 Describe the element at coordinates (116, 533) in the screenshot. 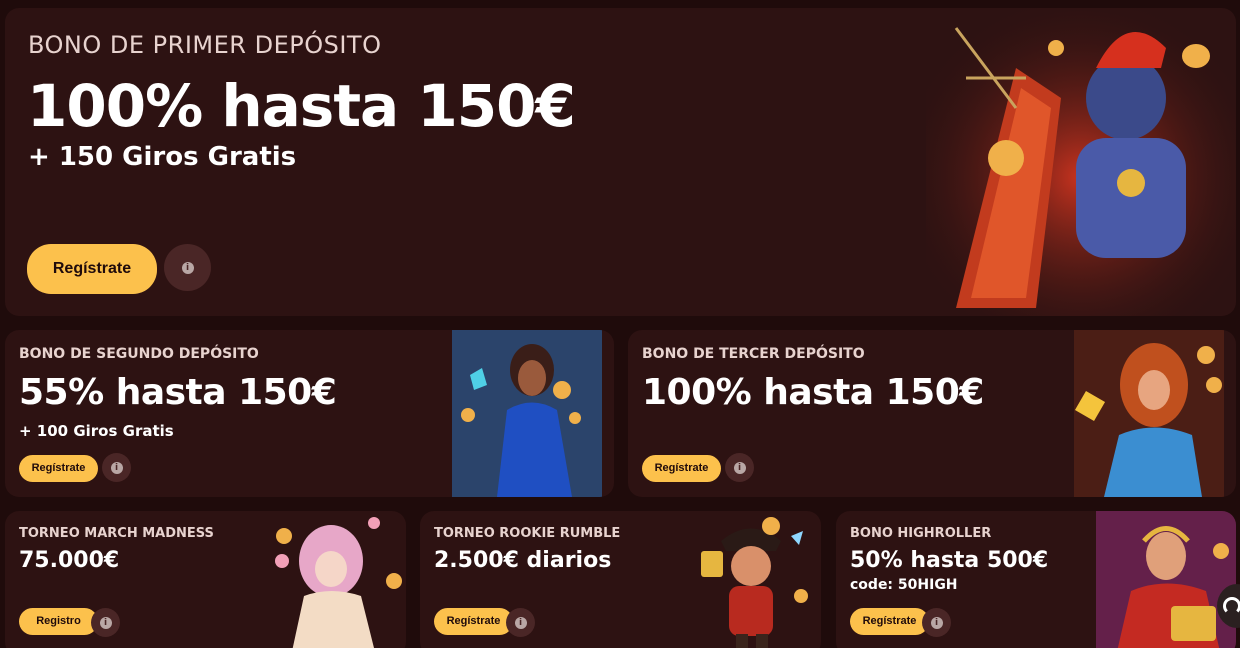

I see `tournament-eyebrow: TORNEO MARCH MADNESS` at that location.